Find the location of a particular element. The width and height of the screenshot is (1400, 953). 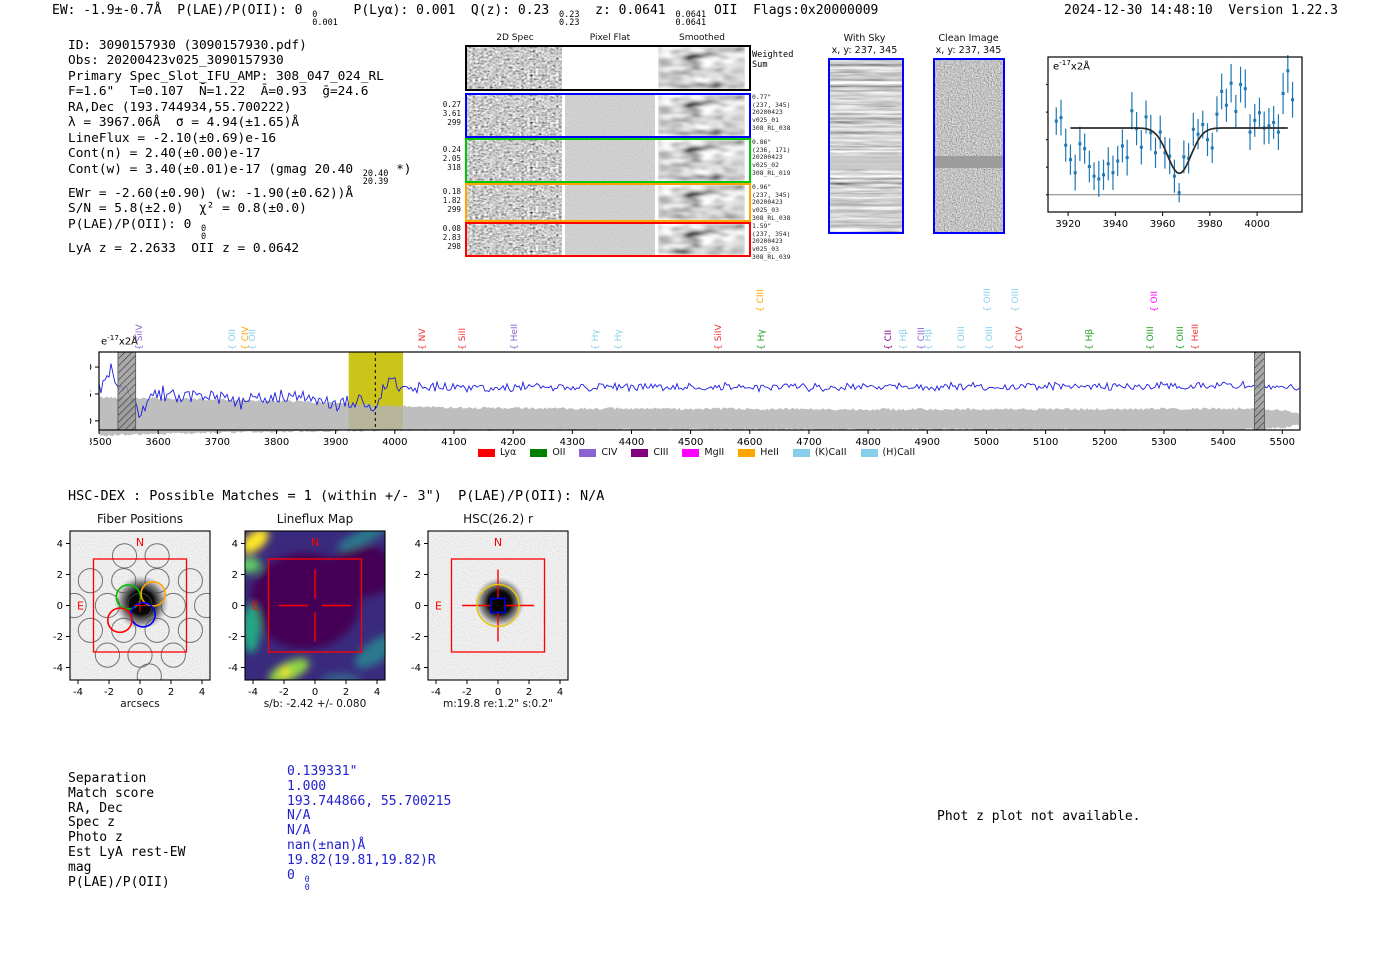

col-header-smoothed: Smoothed is located at coordinates (702, 38).